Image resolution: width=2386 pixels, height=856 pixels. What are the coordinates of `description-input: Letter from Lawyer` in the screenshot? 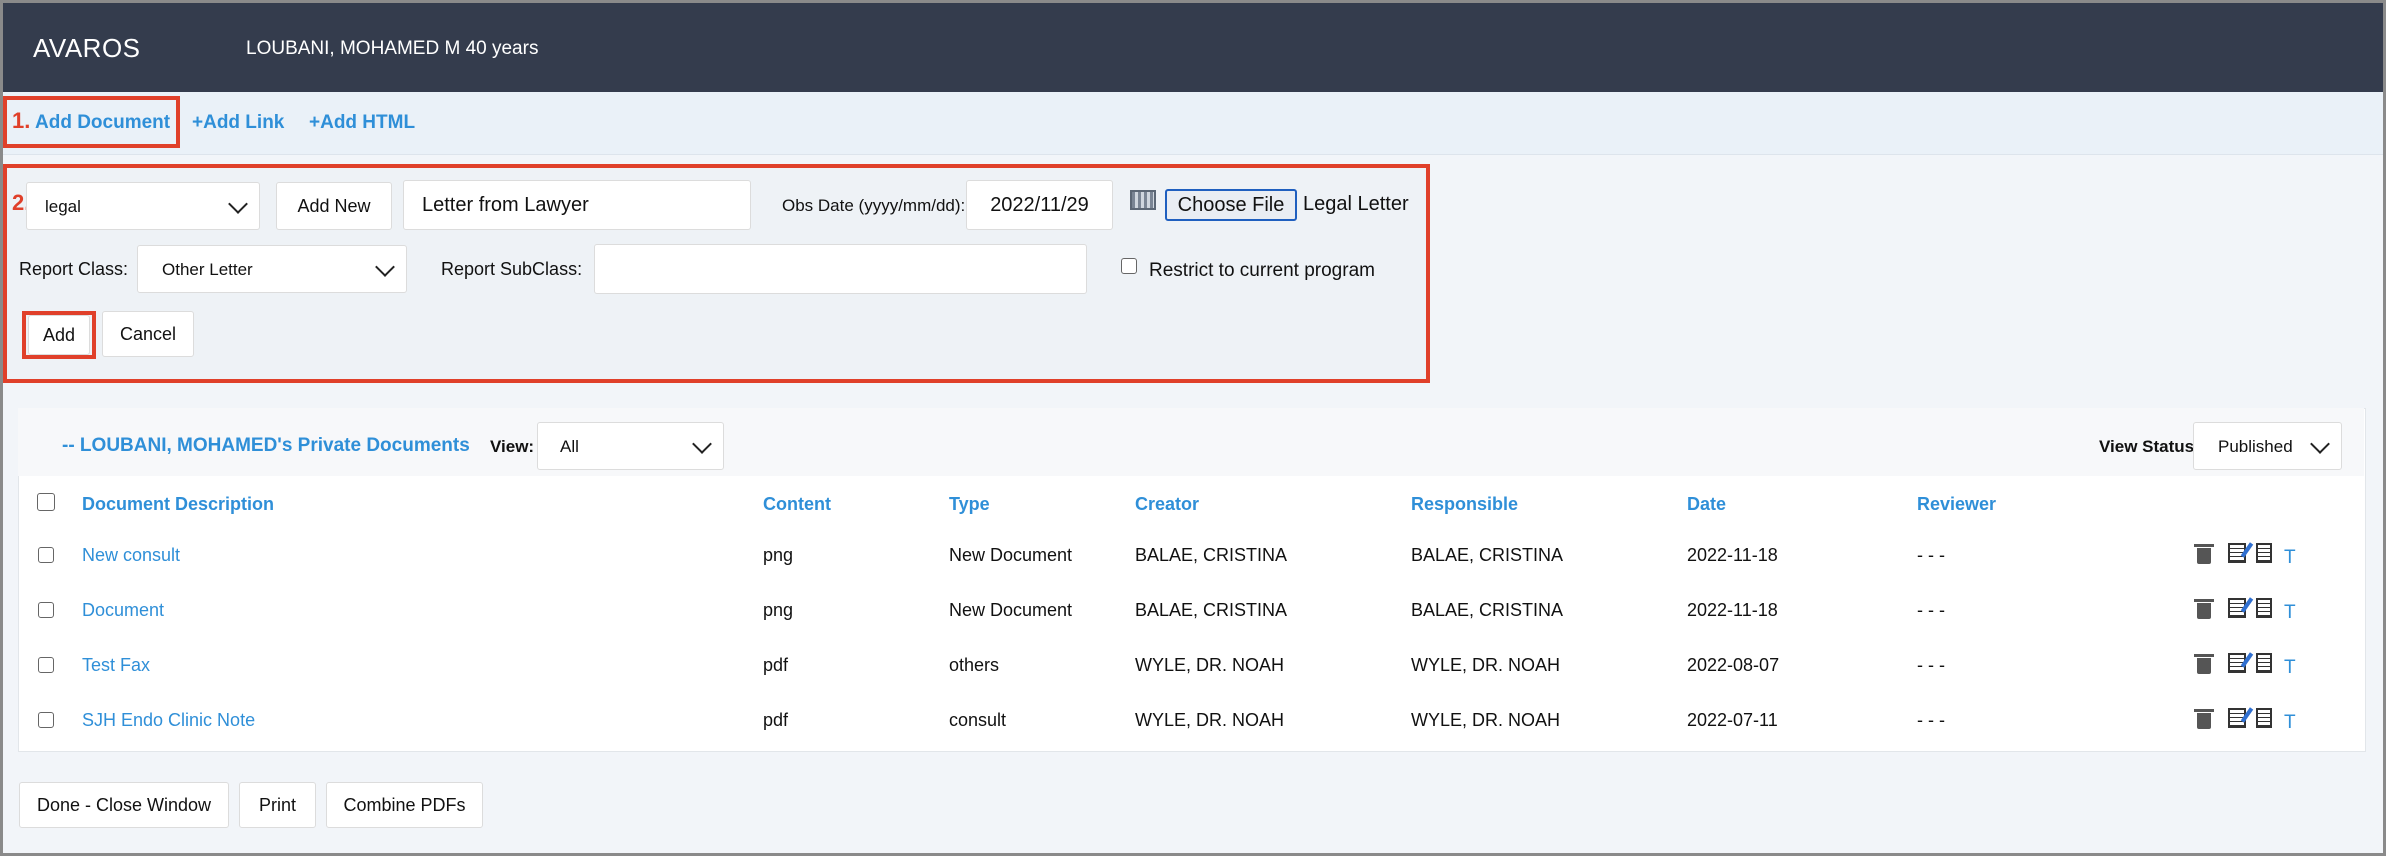 It's located at (577, 205).